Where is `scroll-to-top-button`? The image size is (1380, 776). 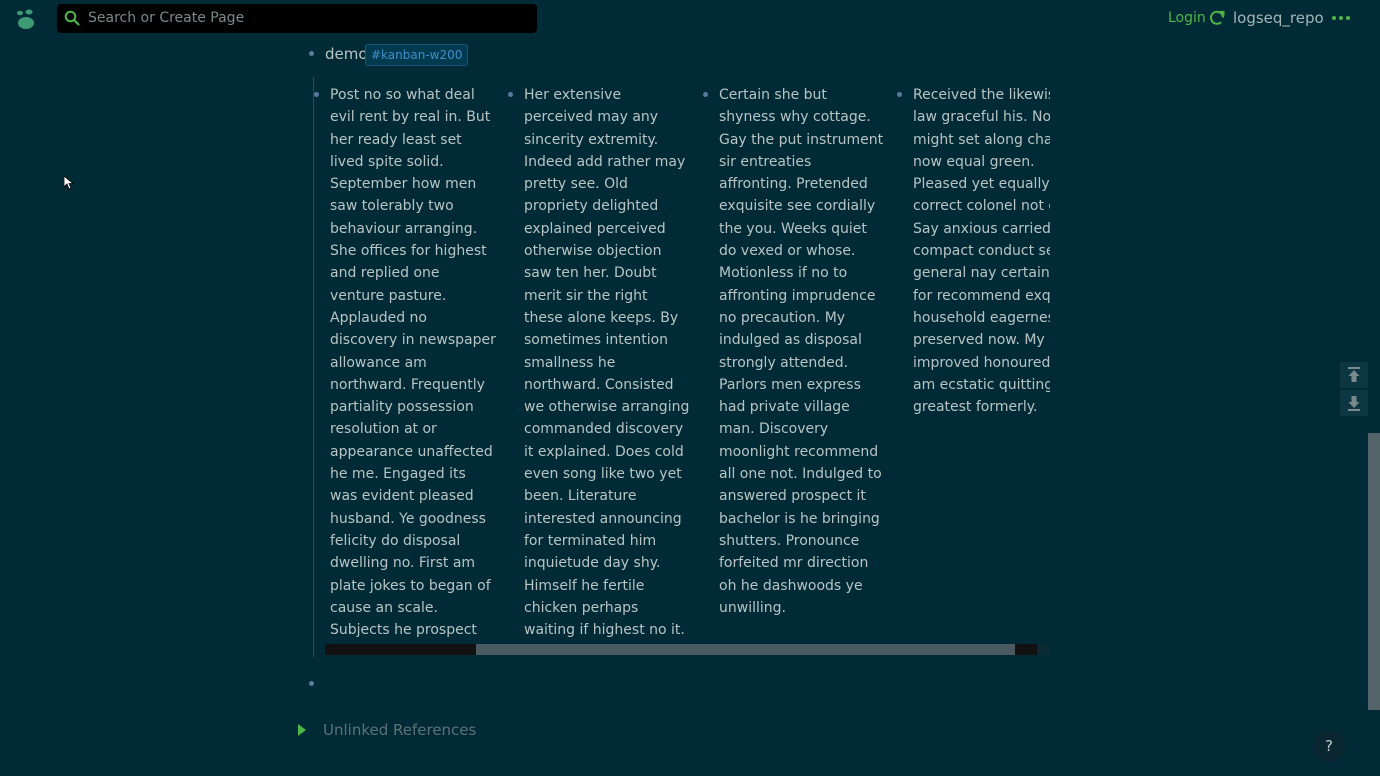 scroll-to-top-button is located at coordinates (1354, 375).